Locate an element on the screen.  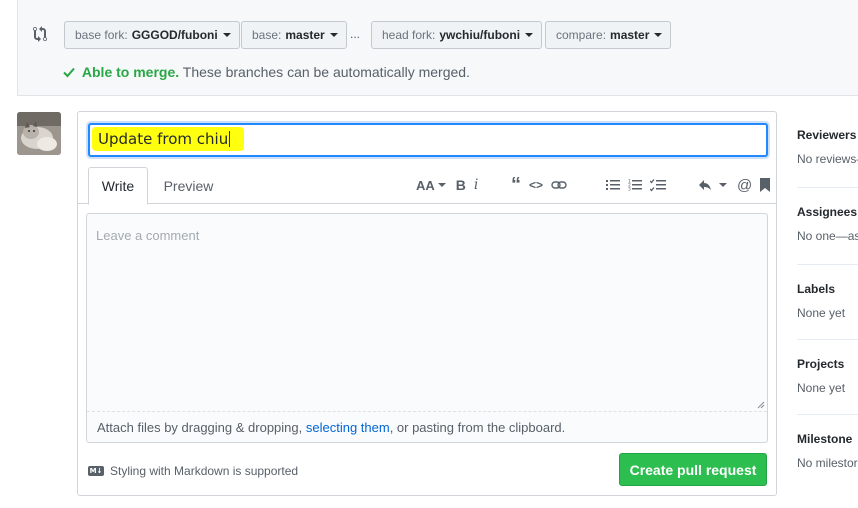
attach-prefix: Attach files by dragging & dropping, is located at coordinates (201, 427).